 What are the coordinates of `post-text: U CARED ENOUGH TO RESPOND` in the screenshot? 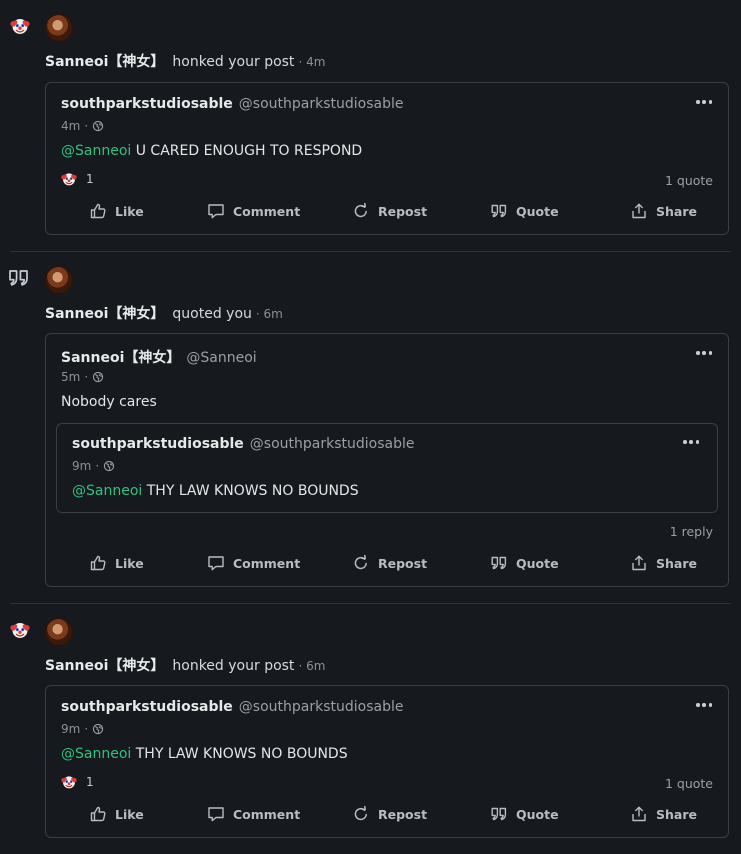 It's located at (249, 151).